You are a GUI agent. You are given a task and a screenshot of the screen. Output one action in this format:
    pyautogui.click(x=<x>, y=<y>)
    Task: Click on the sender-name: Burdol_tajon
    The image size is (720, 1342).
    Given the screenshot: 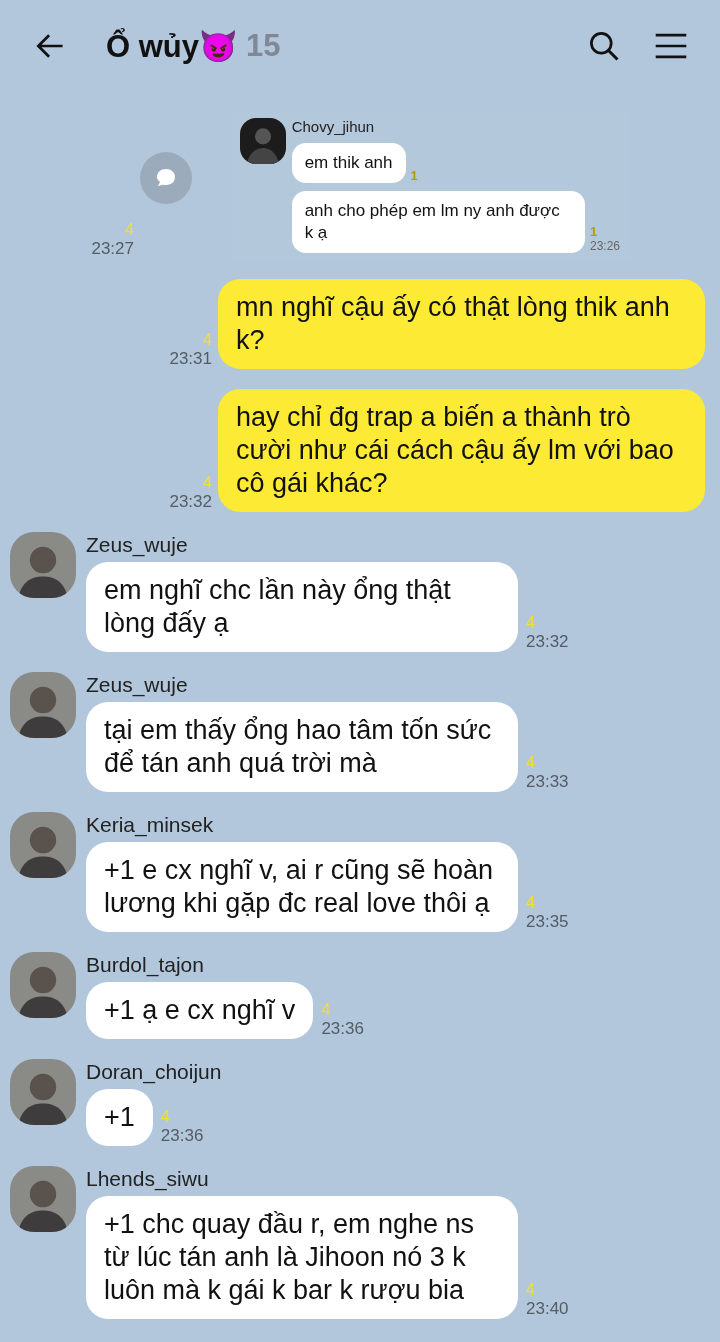 What is the action you would take?
    pyautogui.click(x=145, y=965)
    